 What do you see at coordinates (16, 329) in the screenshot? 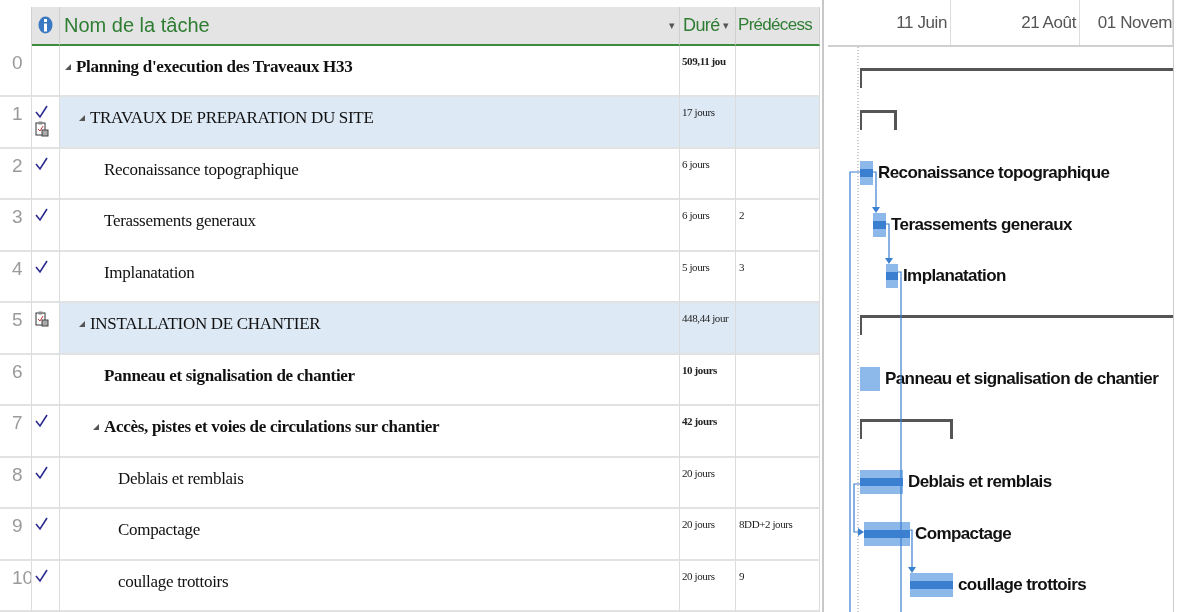
I see `row-number-cell: 5` at bounding box center [16, 329].